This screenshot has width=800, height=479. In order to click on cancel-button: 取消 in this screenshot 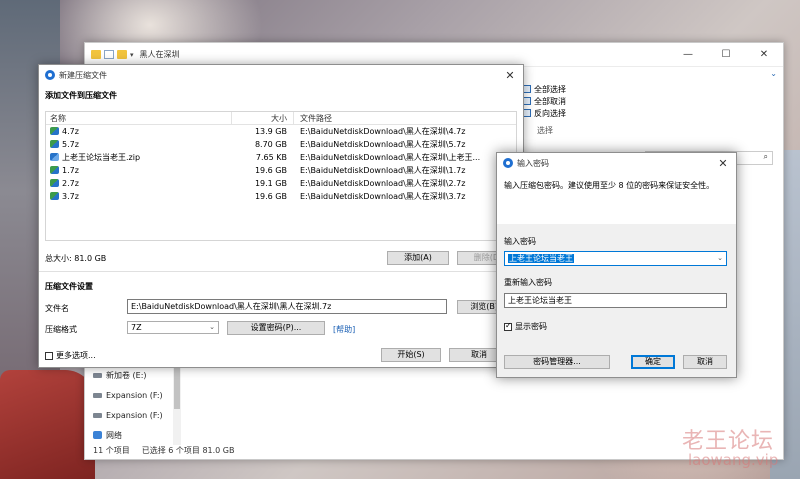, I will do `click(705, 362)`.